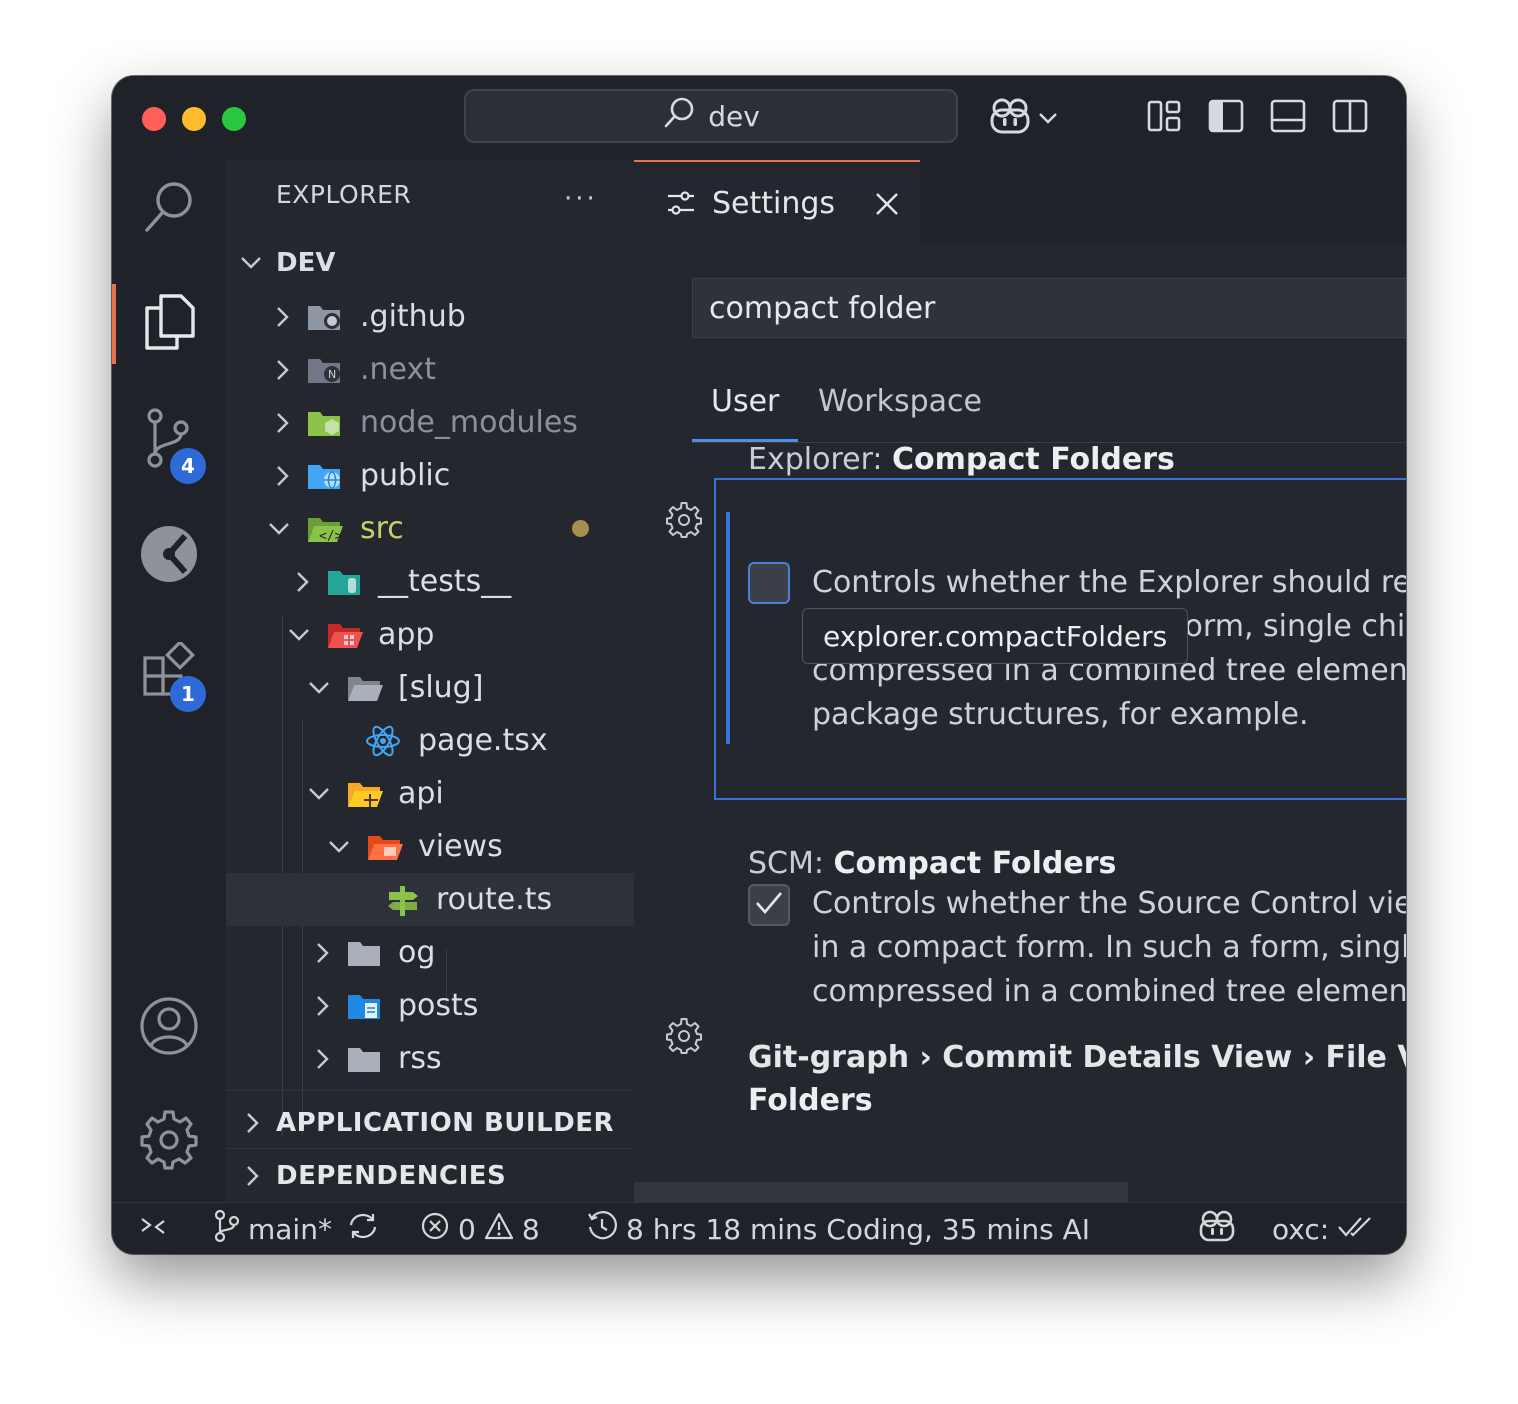 The image size is (1518, 1404). Describe the element at coordinates (383, 741) in the screenshot. I see `react-icon` at that location.